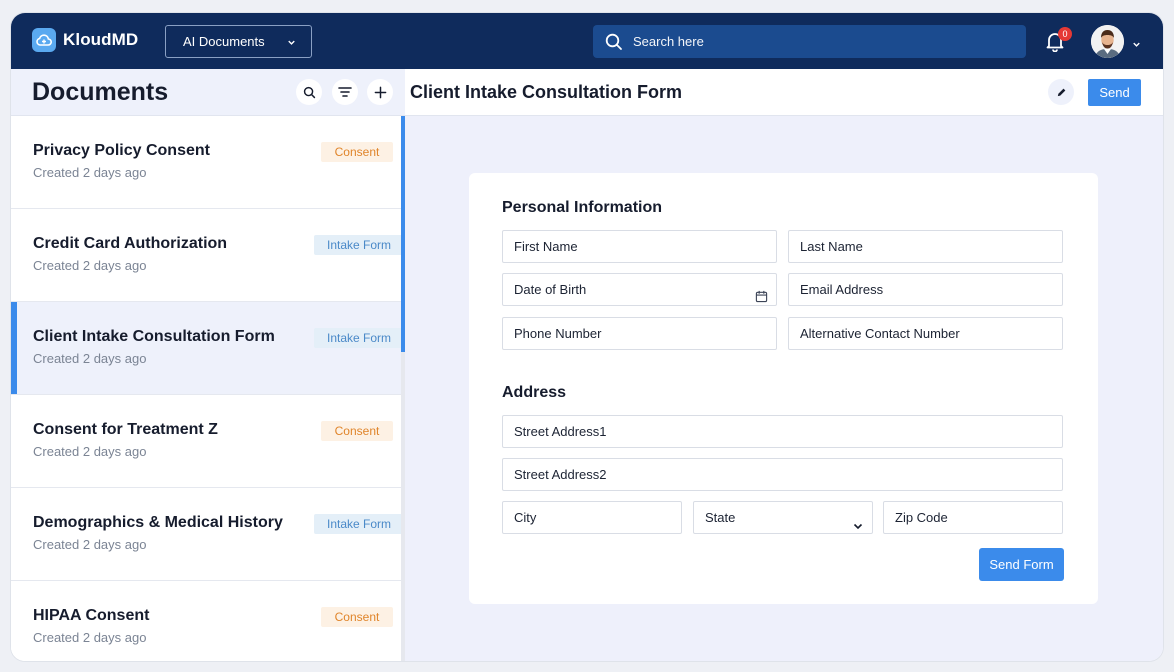 The image size is (1174, 672). Describe the element at coordinates (973, 517) in the screenshot. I see `zip-code-field: Zip Code` at that location.